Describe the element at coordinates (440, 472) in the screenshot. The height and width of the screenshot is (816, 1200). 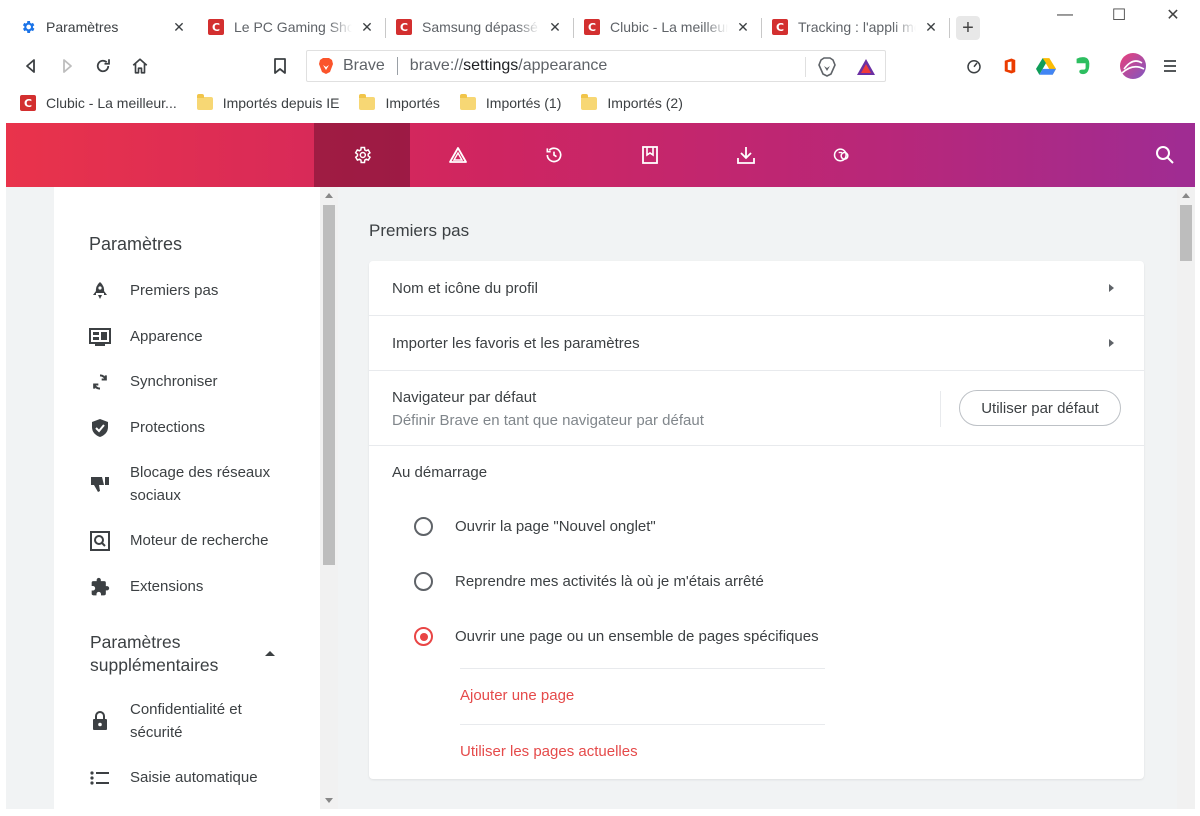
I see `startup-title: Au démarrage` at that location.